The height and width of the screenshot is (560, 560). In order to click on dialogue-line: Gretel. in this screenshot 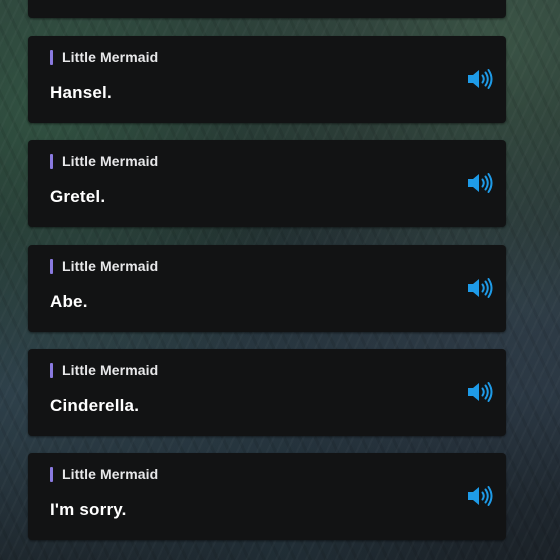, I will do `click(78, 196)`.